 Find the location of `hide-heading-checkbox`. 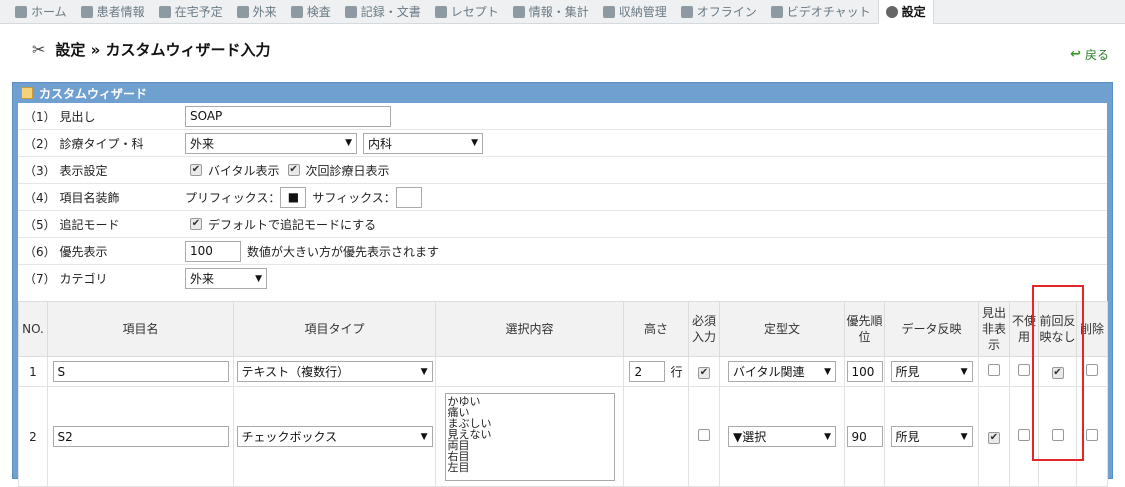

hide-heading-checkbox is located at coordinates (994, 370).